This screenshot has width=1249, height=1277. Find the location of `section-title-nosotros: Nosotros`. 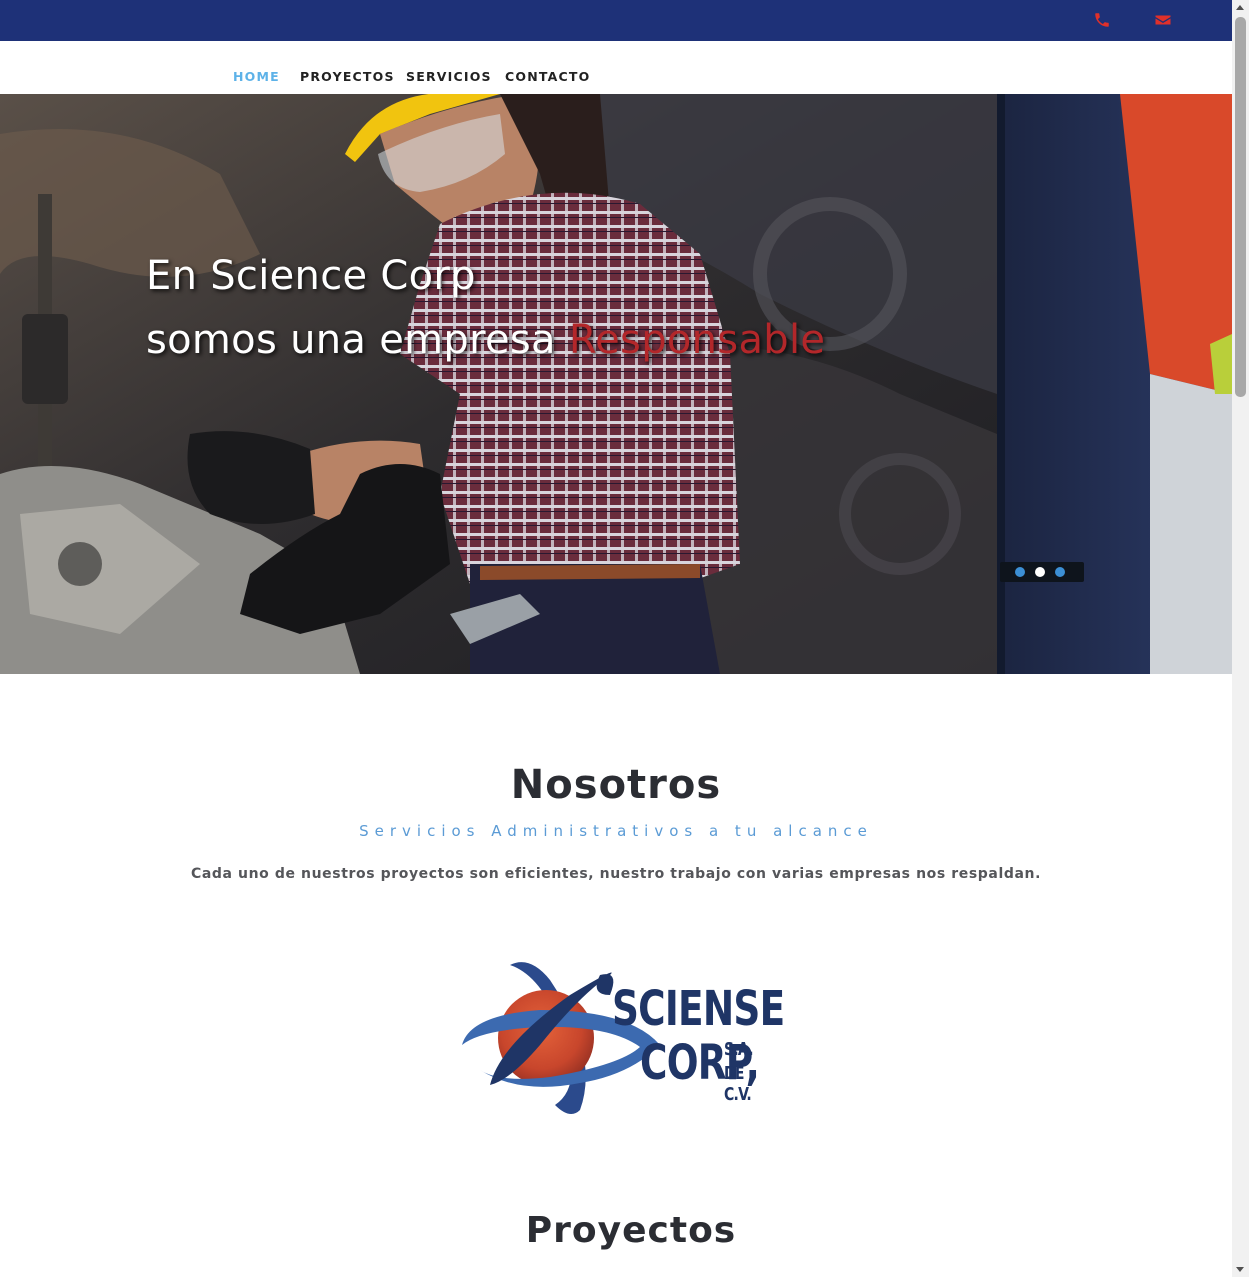

section-title-nosotros: Nosotros is located at coordinates (616, 785).